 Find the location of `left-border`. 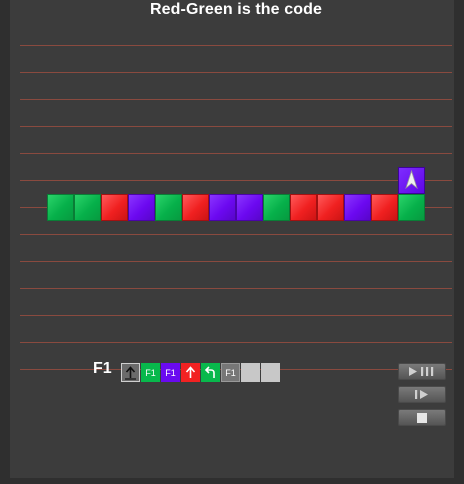

left-border is located at coordinates (5, 242).